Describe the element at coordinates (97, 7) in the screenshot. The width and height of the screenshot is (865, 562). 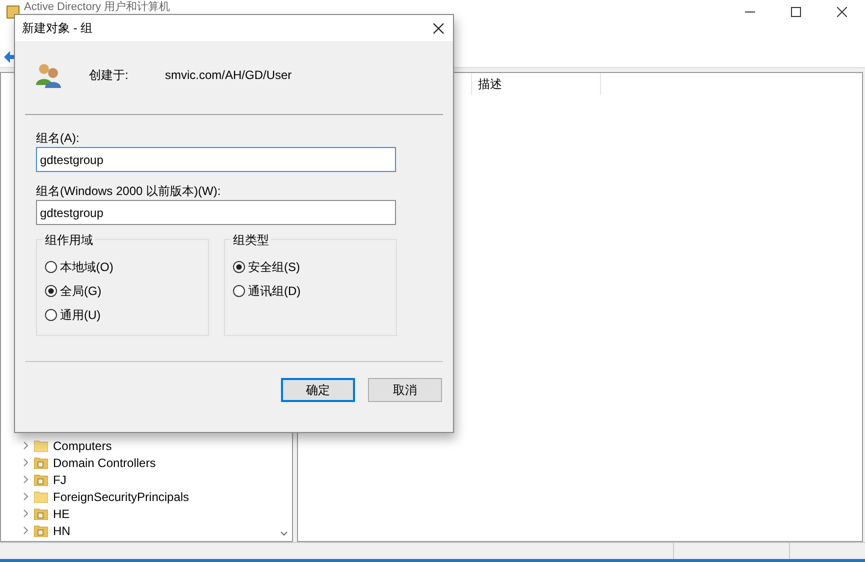
I see `window-title: Active Directory 用户和计算机` at that location.